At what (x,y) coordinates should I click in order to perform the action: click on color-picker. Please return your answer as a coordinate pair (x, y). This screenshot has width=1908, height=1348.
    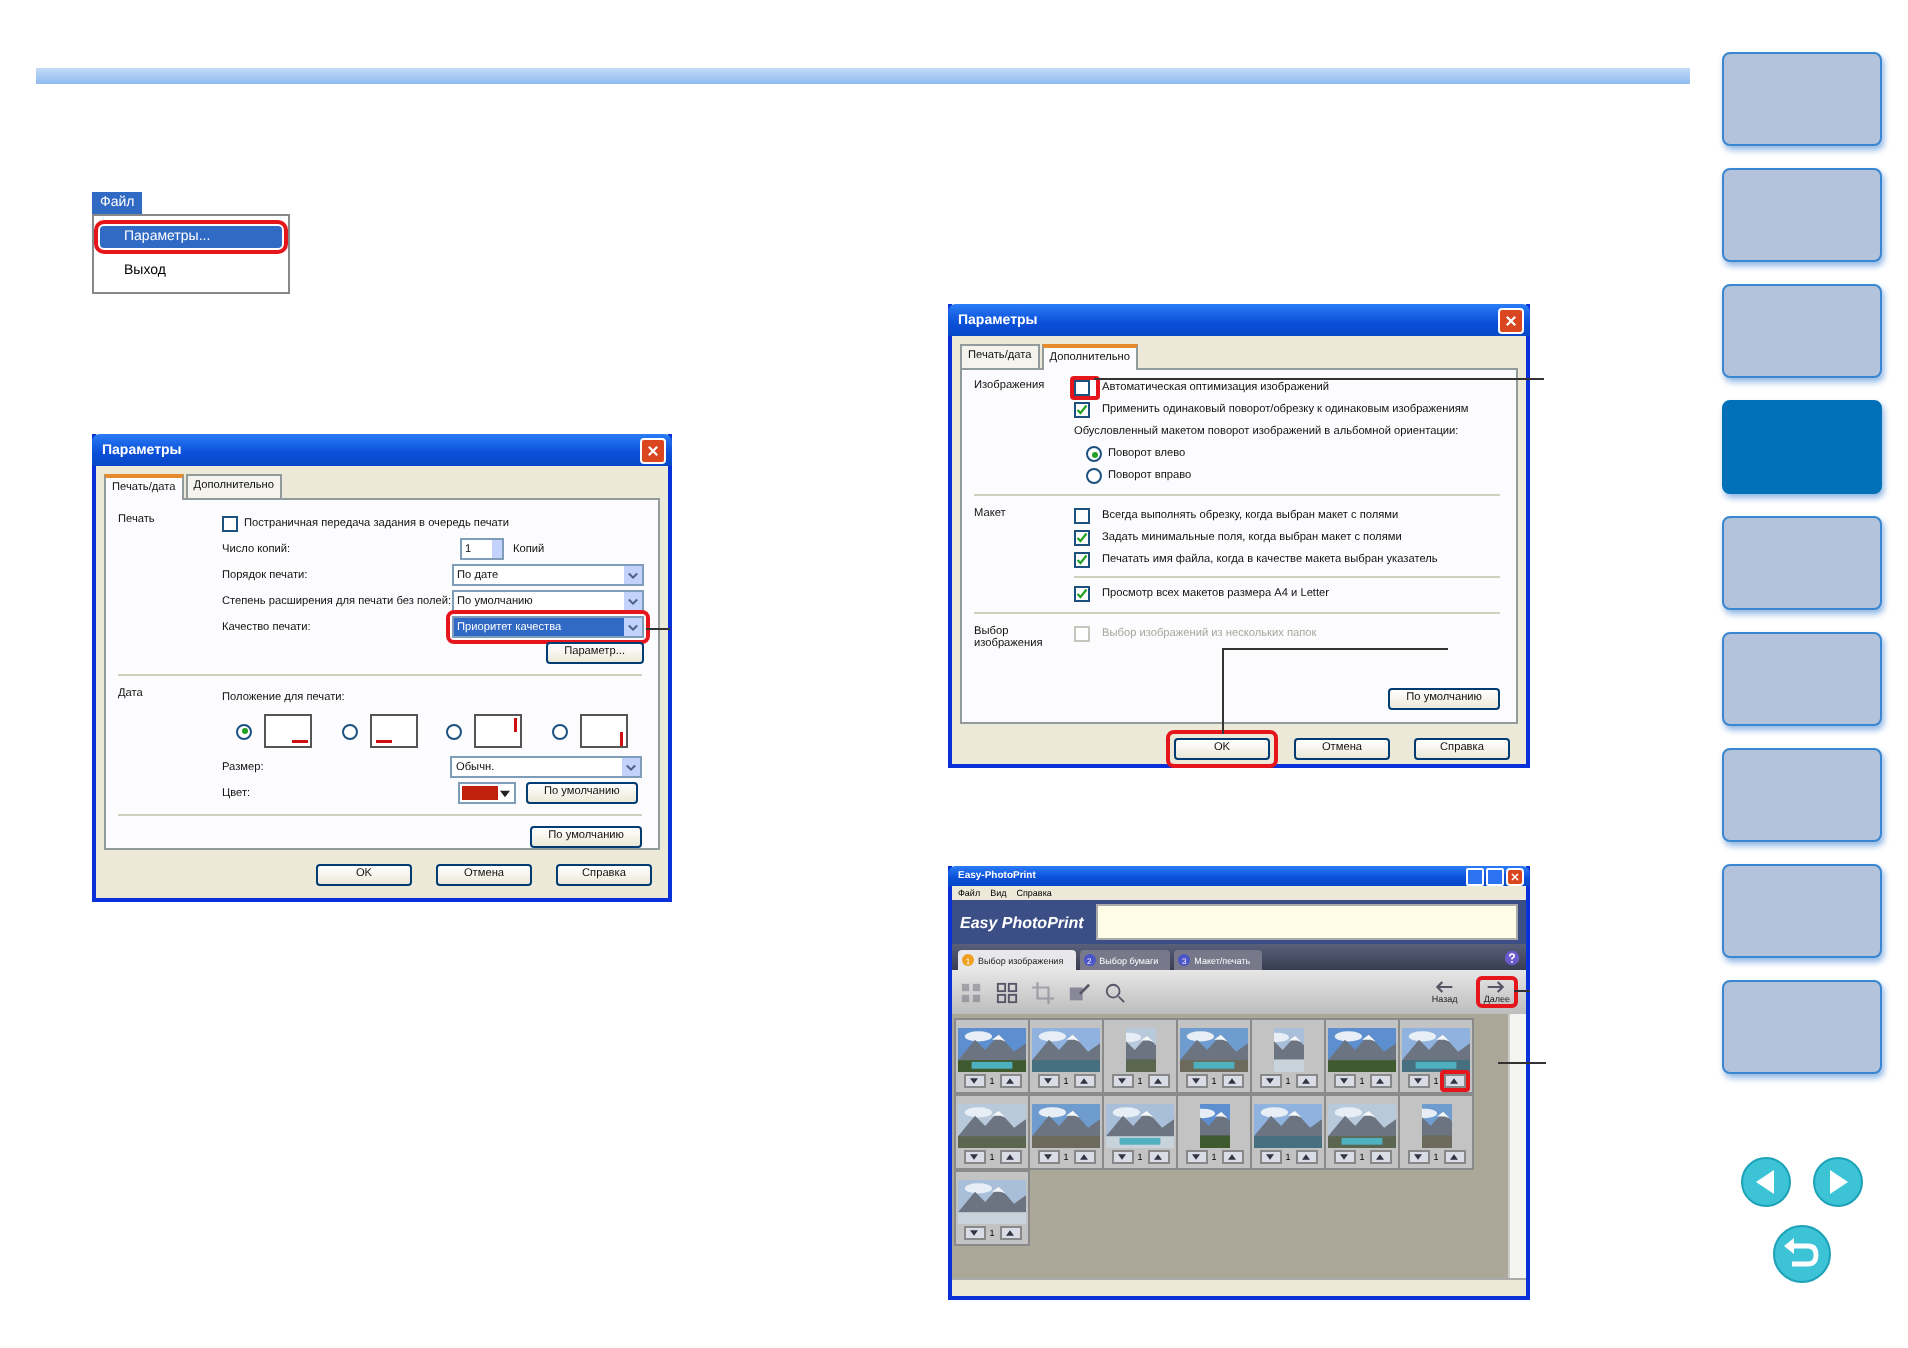
    Looking at the image, I should click on (487, 793).